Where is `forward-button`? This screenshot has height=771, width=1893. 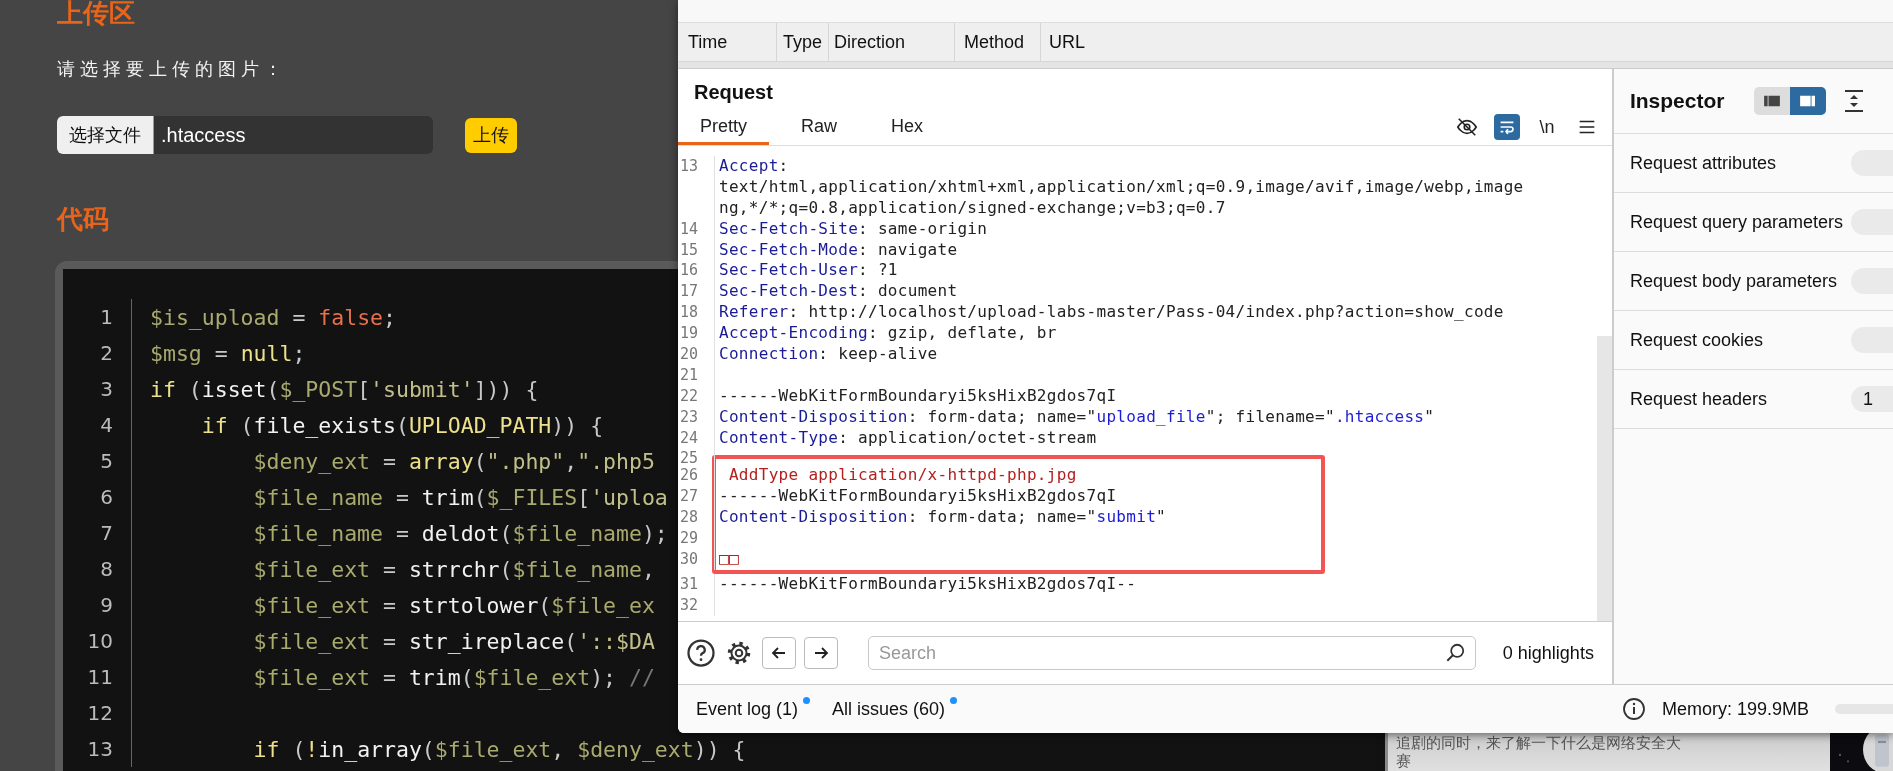 forward-button is located at coordinates (821, 653).